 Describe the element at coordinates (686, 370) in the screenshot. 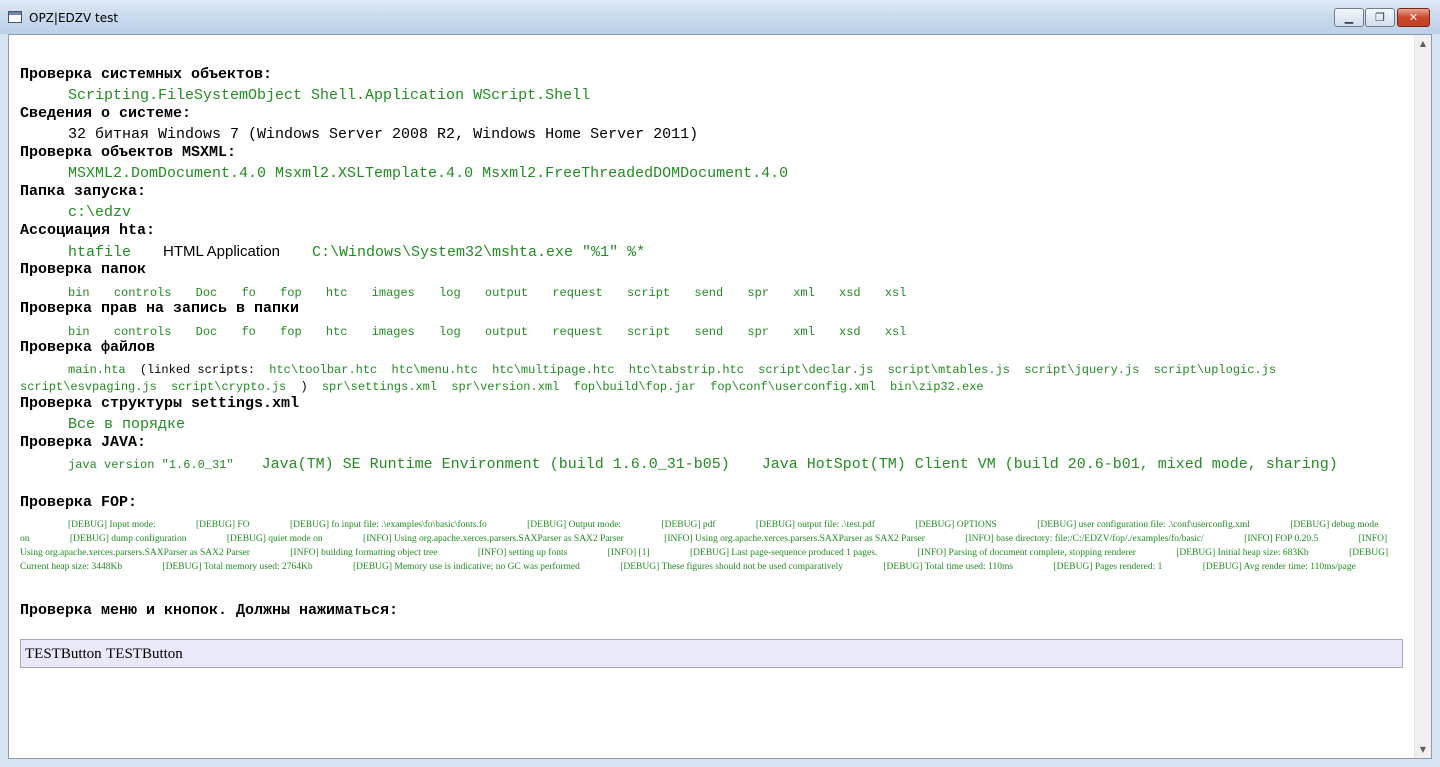

I see `script-file-item: htc\tabstrip.htc` at that location.